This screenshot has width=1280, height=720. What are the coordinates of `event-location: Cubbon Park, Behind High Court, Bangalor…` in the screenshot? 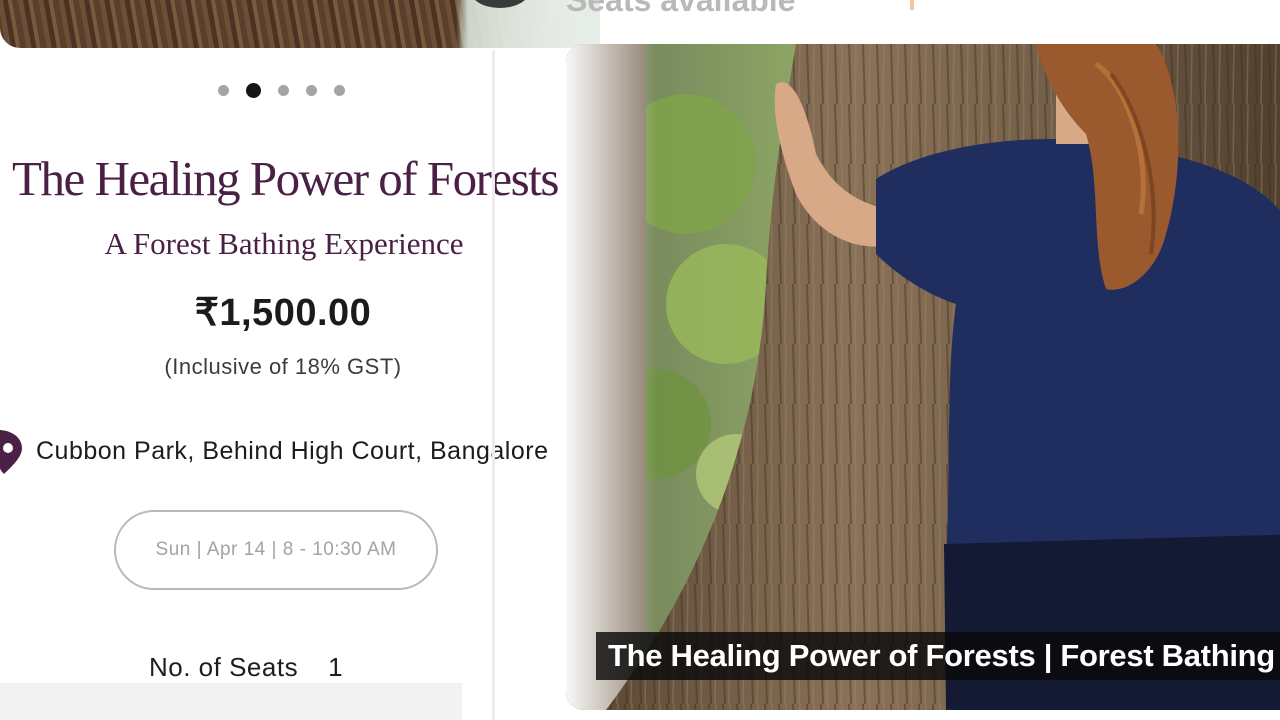 It's located at (274, 451).